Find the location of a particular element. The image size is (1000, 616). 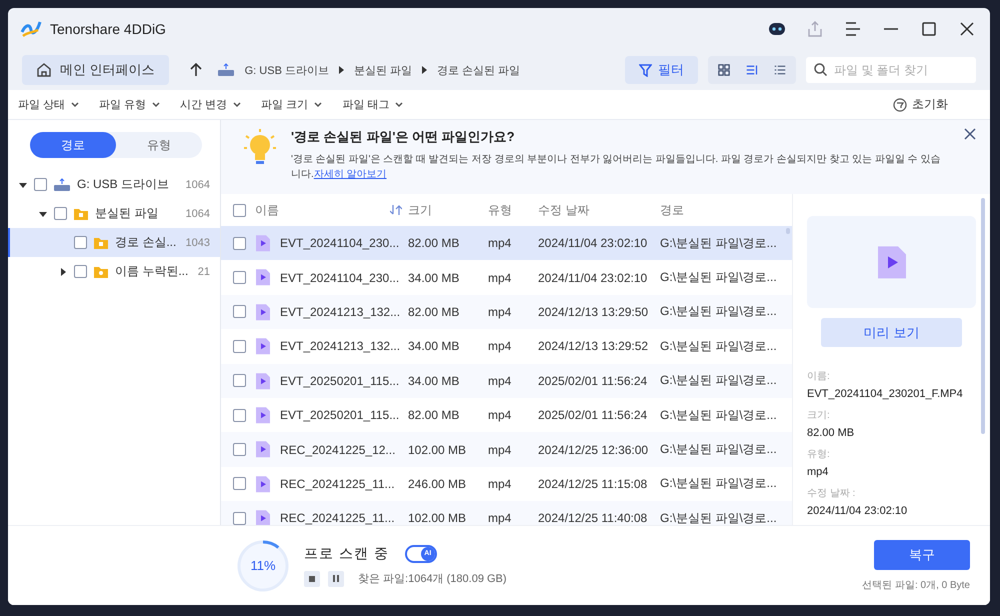

item-count: 1043 is located at coordinates (198, 242).